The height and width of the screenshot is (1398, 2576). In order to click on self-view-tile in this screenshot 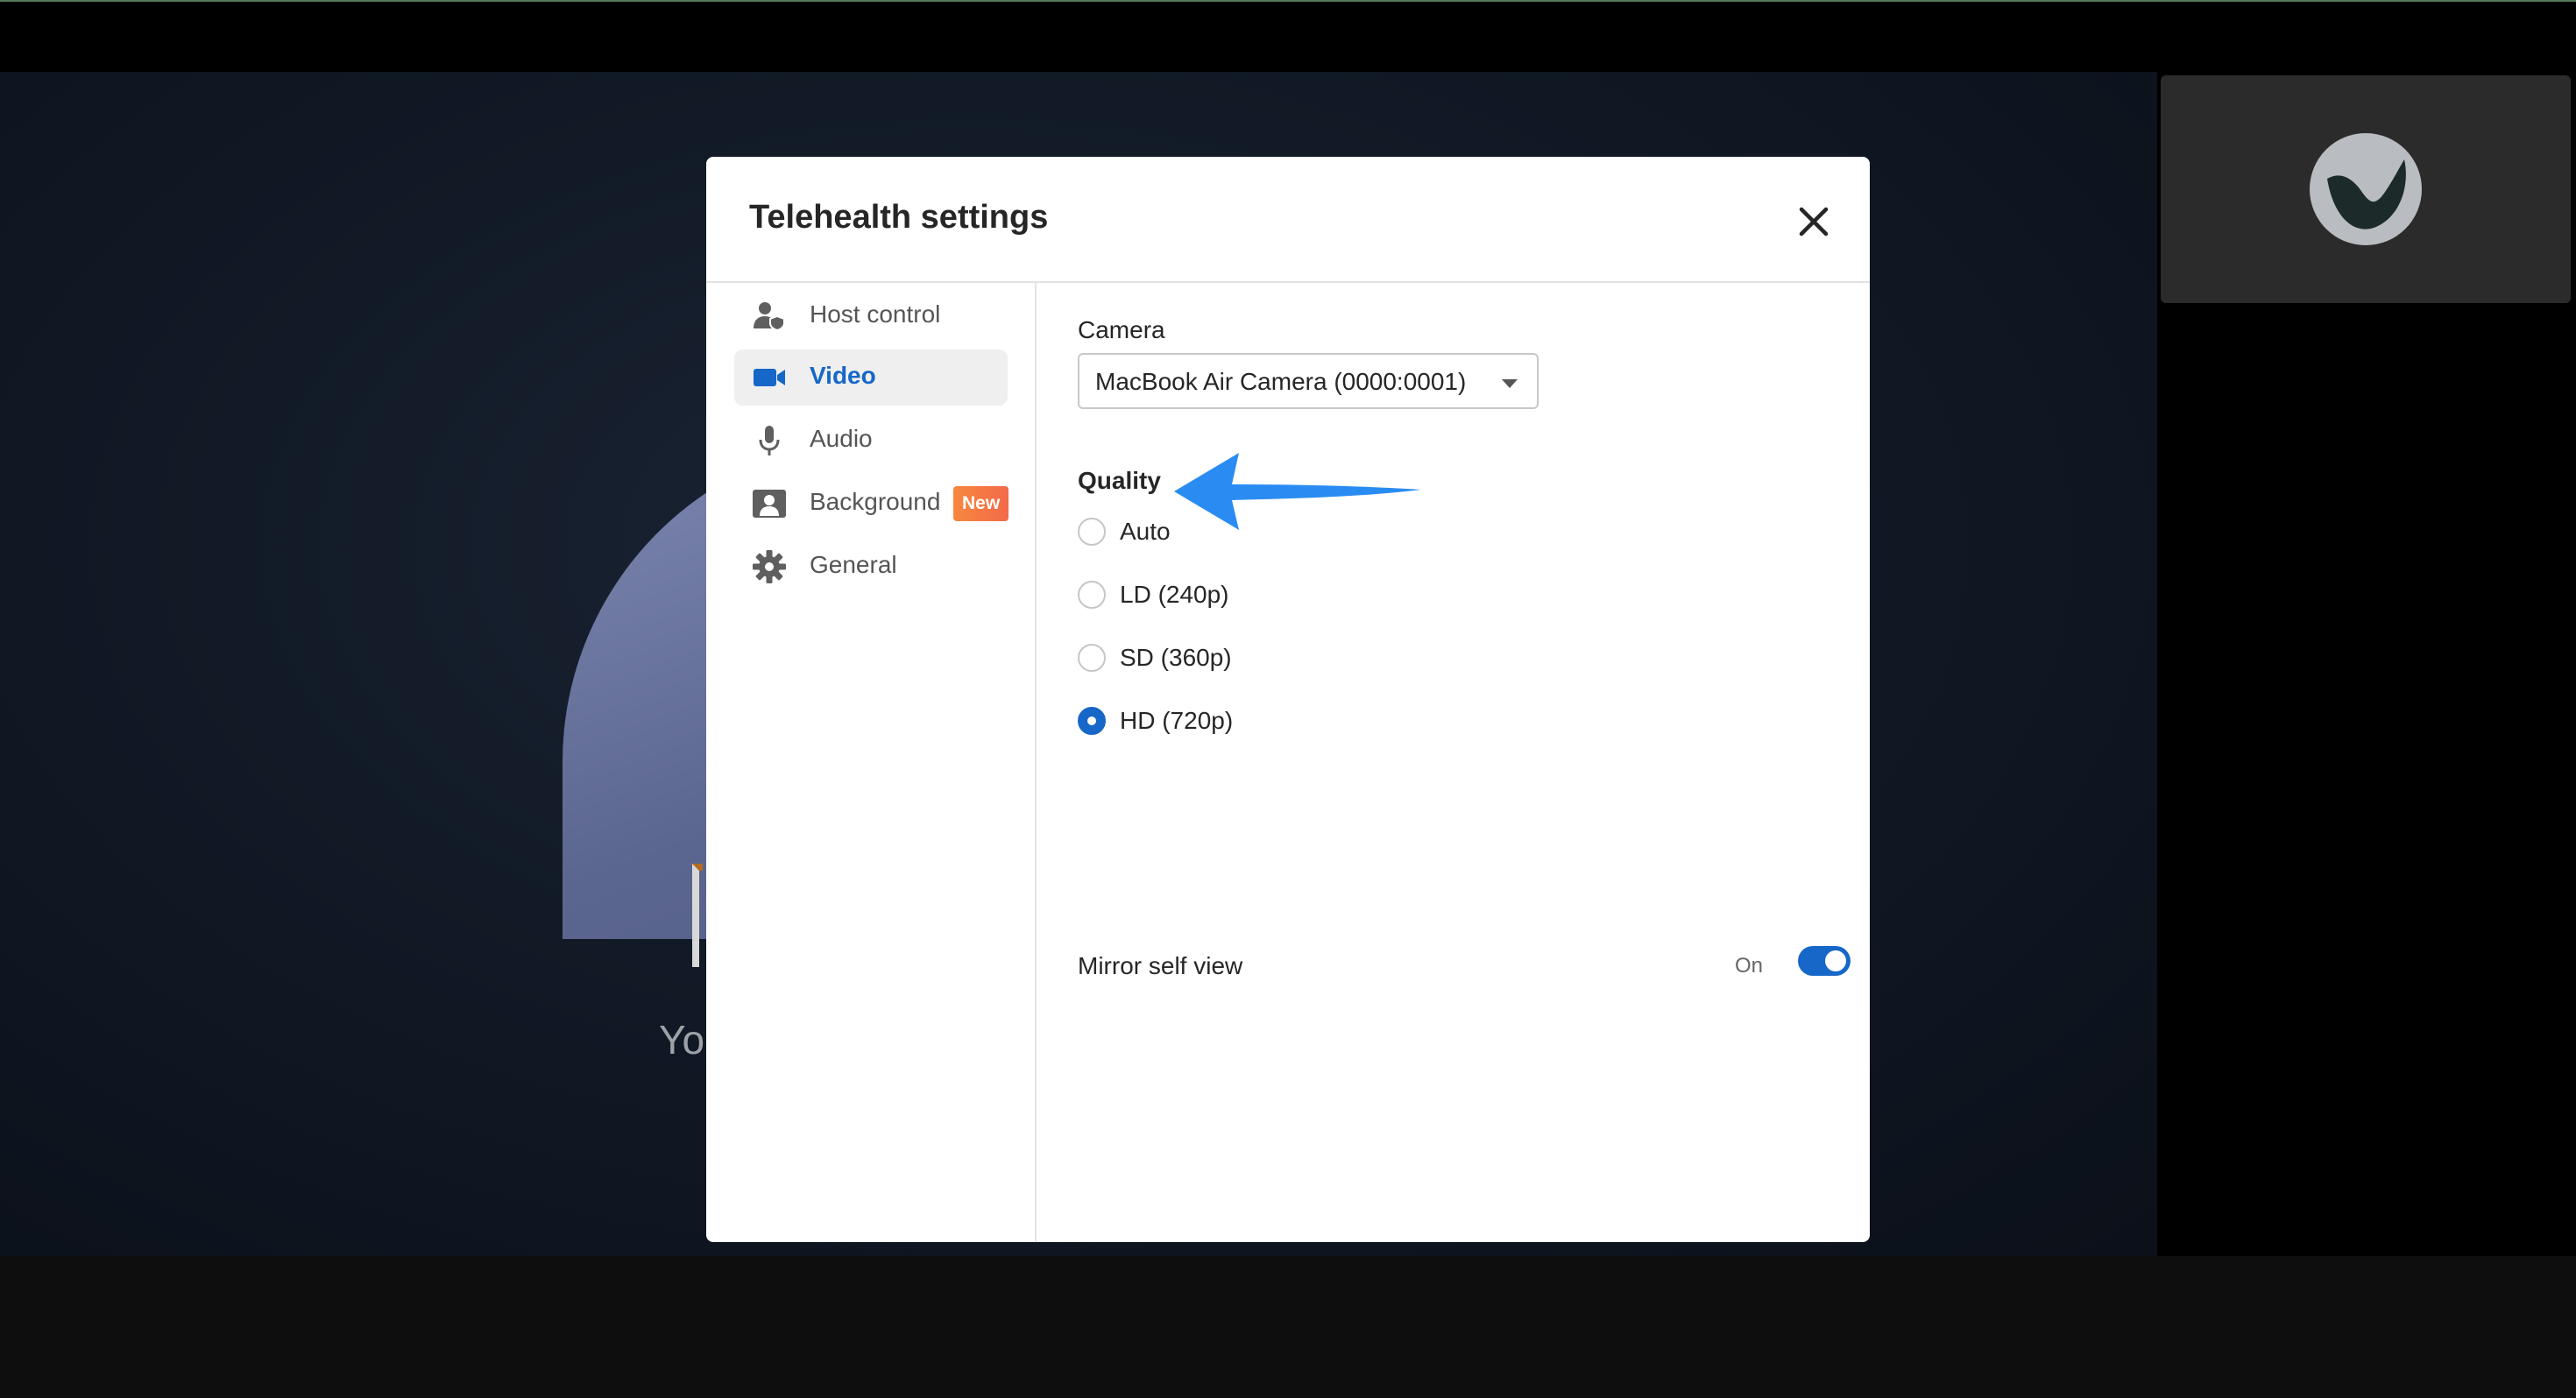, I will do `click(2366, 189)`.